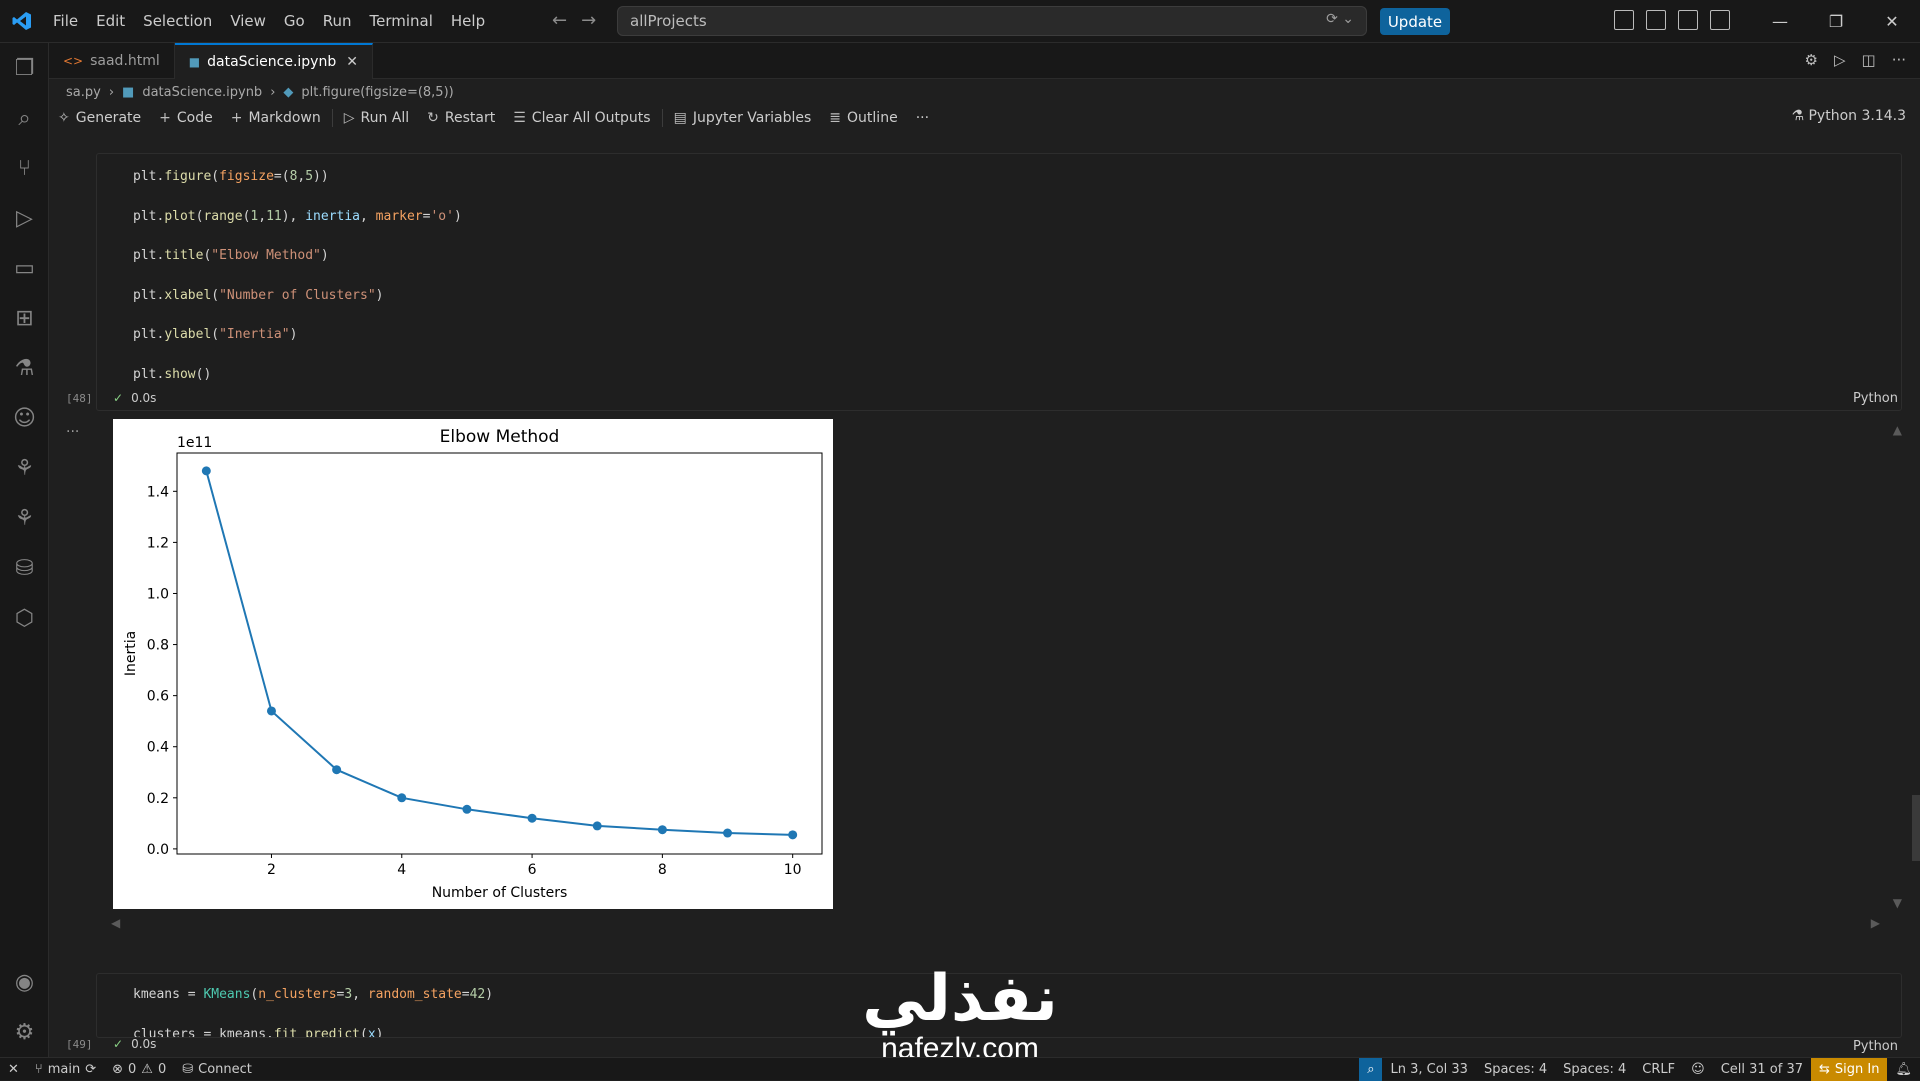 The height and width of the screenshot is (1081, 1920). I want to click on menu-terminal: Terminal, so click(401, 21).